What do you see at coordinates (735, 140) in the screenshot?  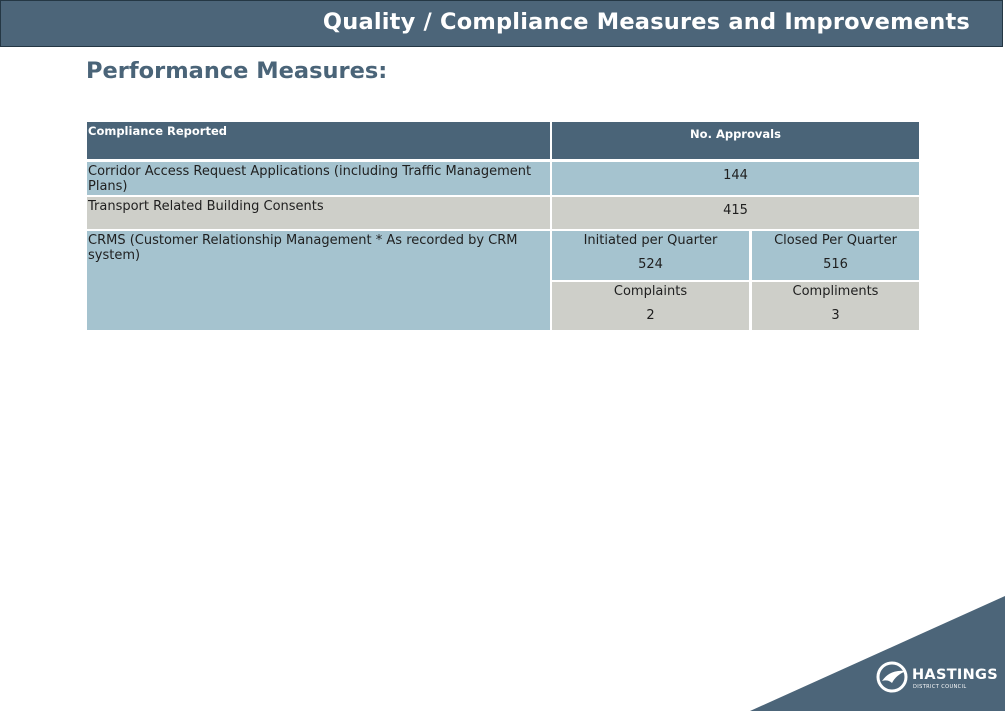 I see `table-header-approvals: No. Approvals` at bounding box center [735, 140].